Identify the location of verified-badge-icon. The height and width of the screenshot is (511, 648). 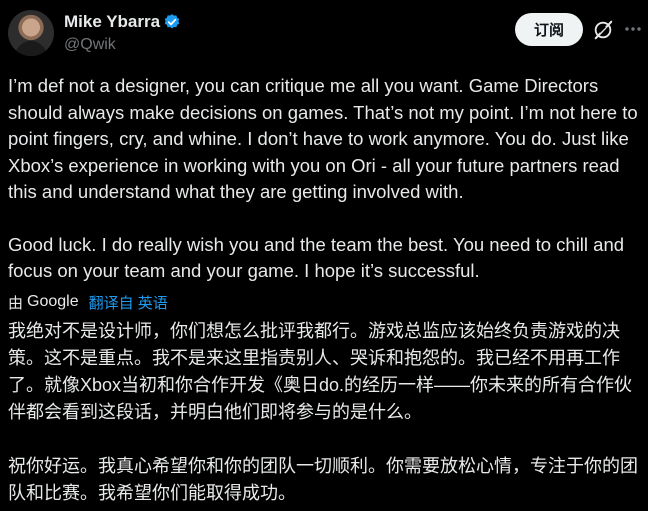
(172, 21).